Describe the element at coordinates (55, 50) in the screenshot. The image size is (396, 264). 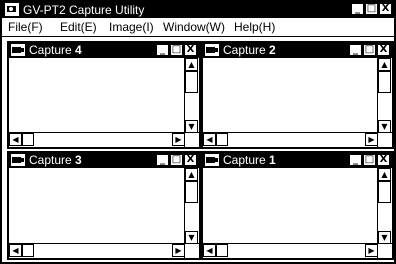
I see `capture-title: Capture 4` at that location.